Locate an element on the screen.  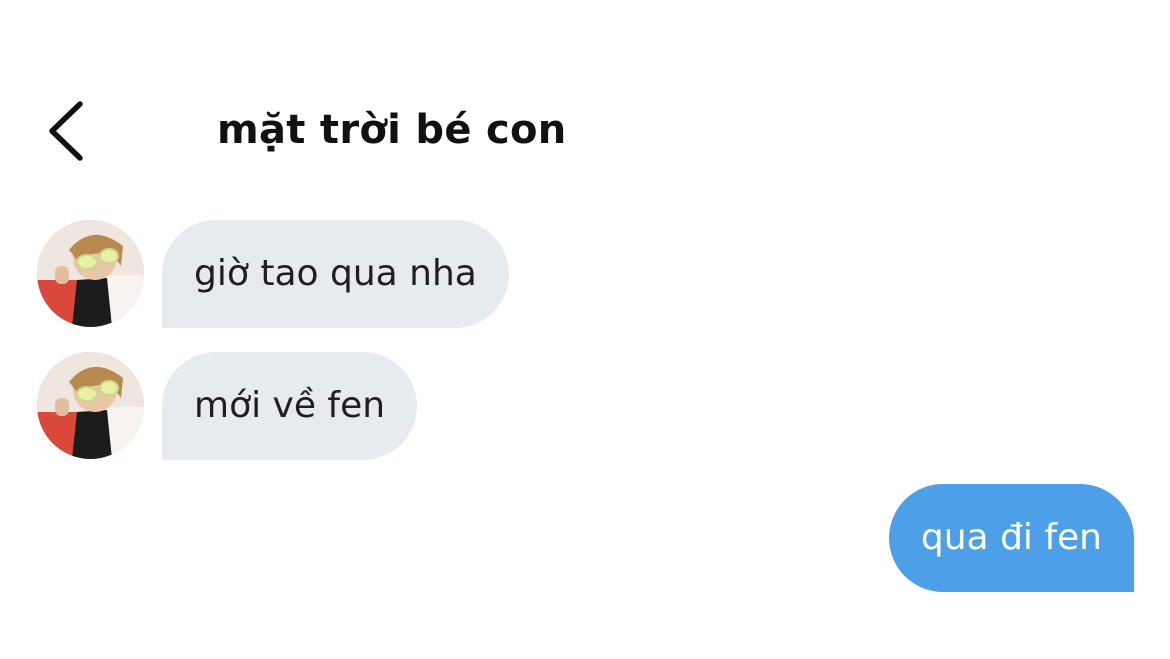
message-bubble-incoming: giờ tao qua nha is located at coordinates (335, 274).